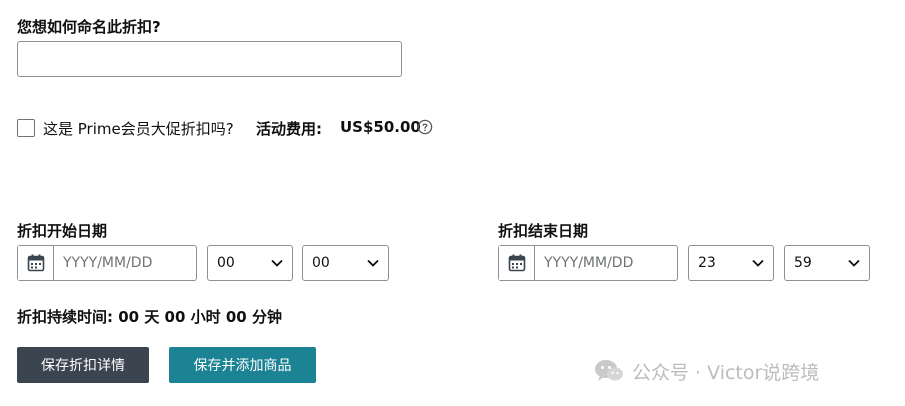 This screenshot has height=406, width=905. What do you see at coordinates (89, 27) in the screenshot?
I see `discount-name-label: 您想如何命名此折扣?` at bounding box center [89, 27].